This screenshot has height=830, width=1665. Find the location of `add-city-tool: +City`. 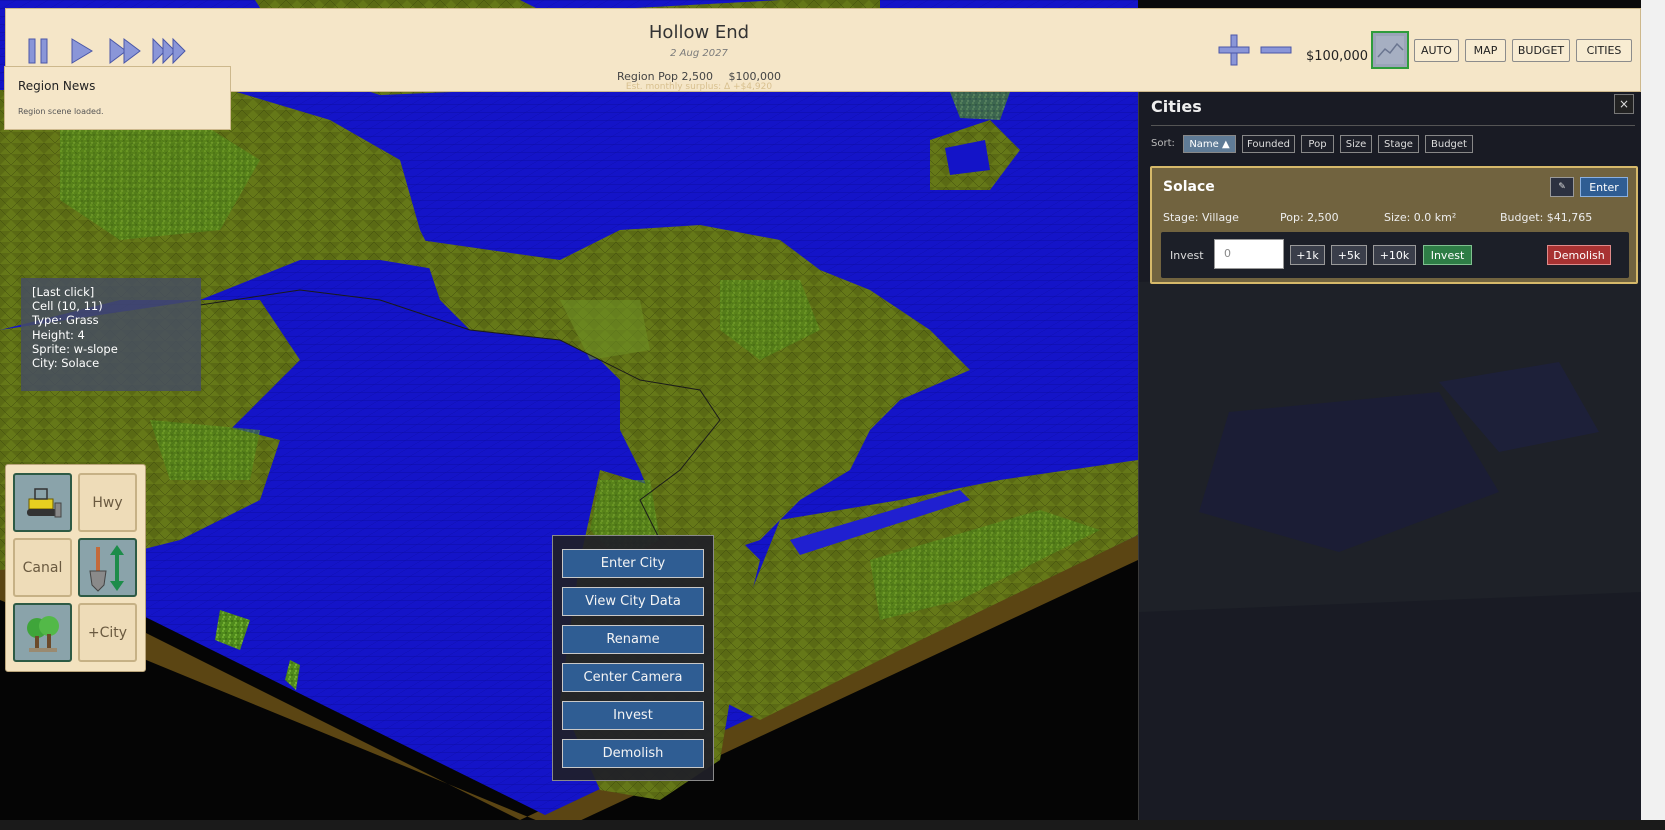

add-city-tool: +City is located at coordinates (107, 632).